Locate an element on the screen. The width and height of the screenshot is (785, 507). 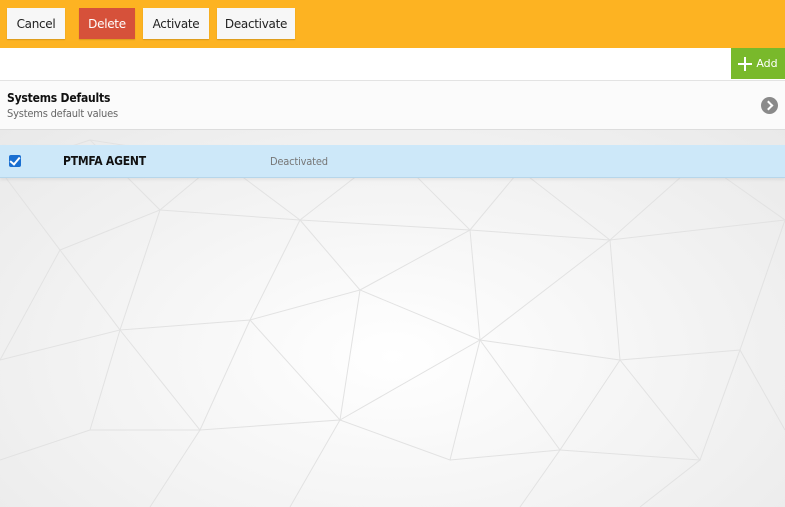
deactivate-button: Deactivate is located at coordinates (256, 23).